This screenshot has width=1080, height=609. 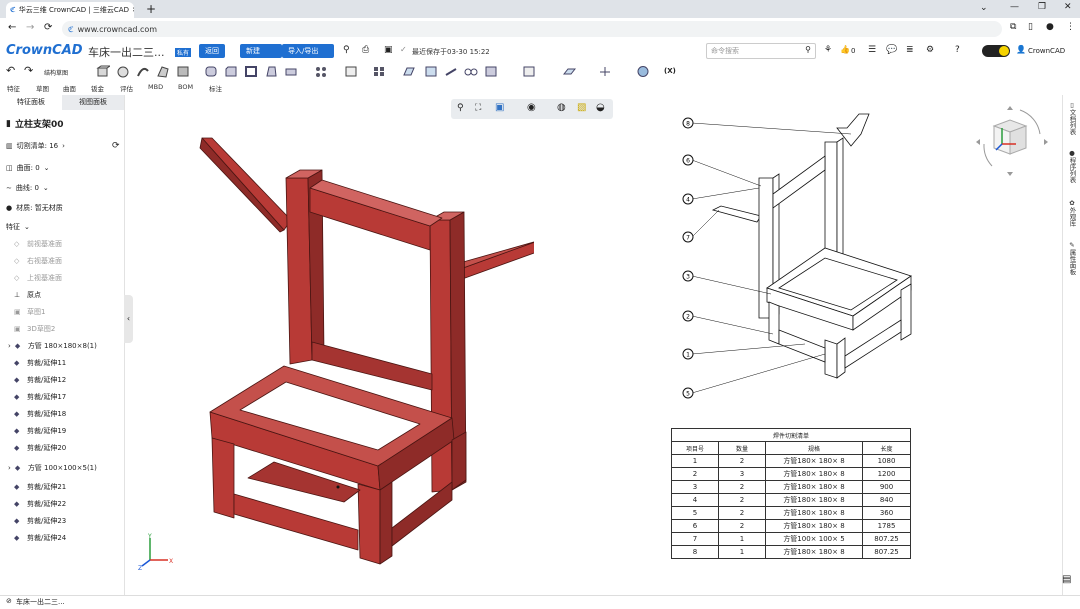 I want to click on help-icon: ?, so click(x=957, y=50).